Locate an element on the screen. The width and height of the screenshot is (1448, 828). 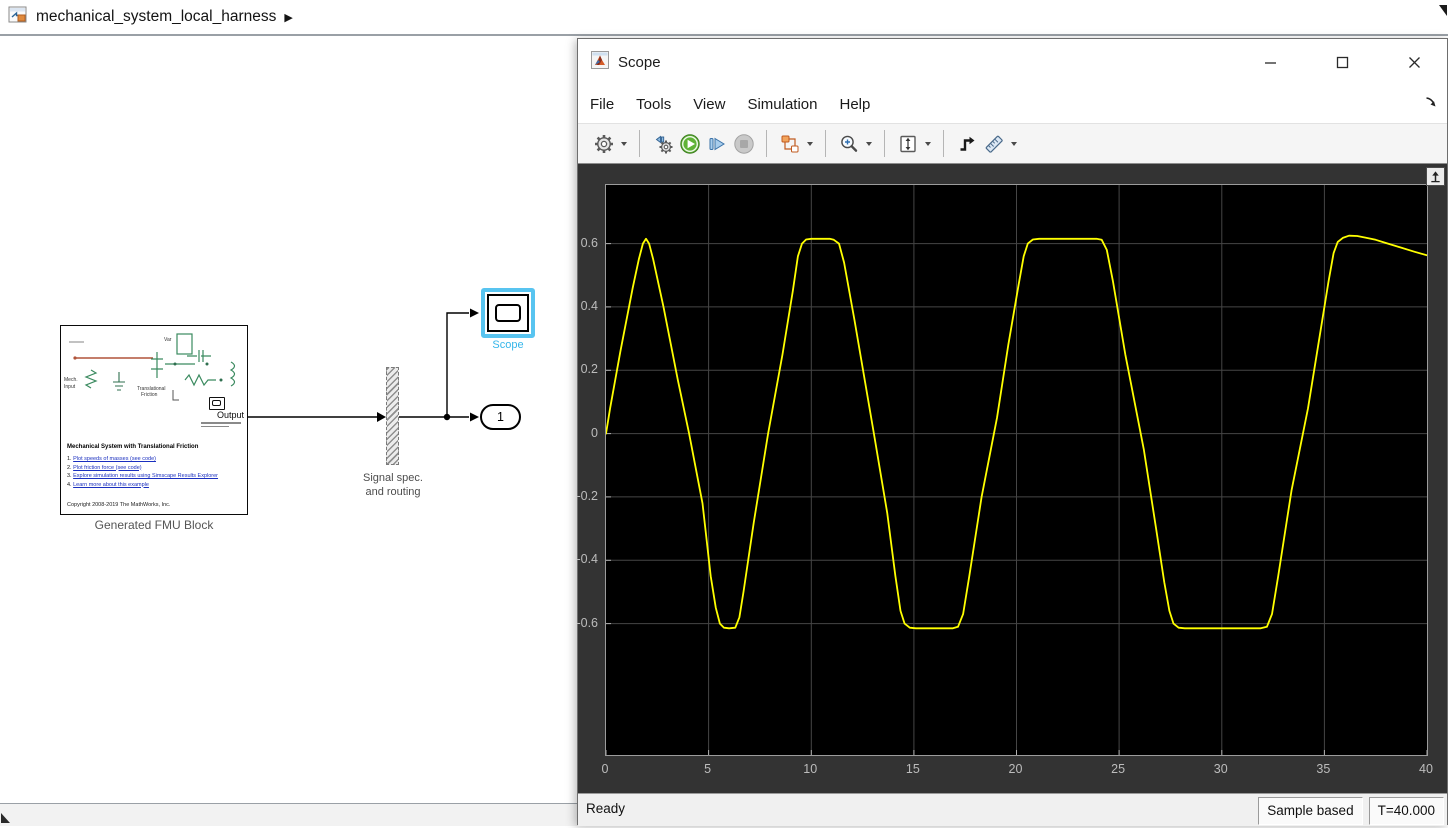
x-tick-label: 15 is located at coordinates (912, 769).